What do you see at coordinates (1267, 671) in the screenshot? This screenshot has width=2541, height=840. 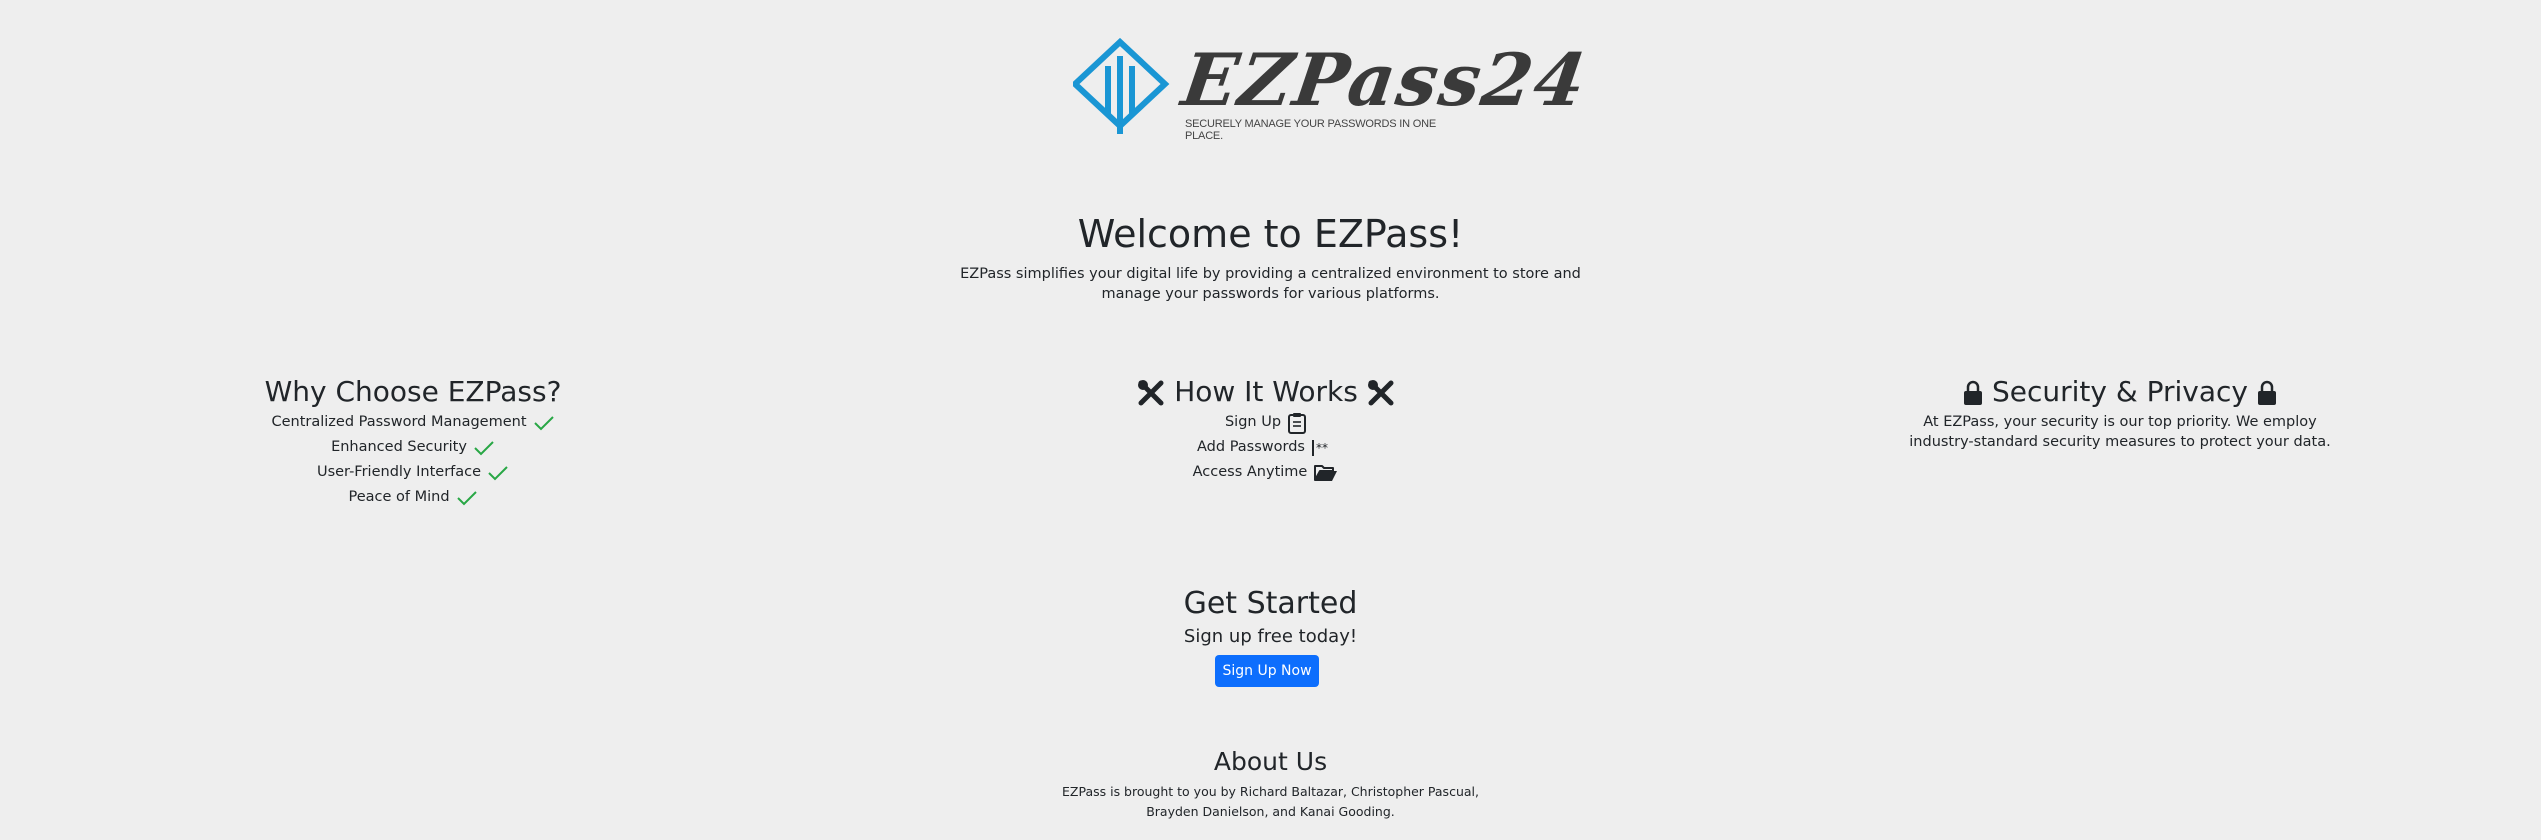 I see `sign-up-now-button: Sign Up Now` at bounding box center [1267, 671].